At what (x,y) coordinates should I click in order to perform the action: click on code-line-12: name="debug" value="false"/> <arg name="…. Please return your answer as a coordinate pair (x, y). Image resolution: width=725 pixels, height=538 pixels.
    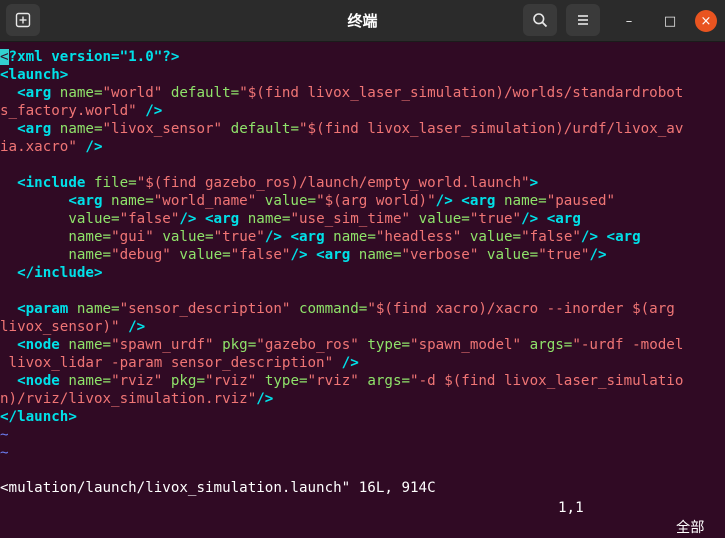
    Looking at the image, I should click on (337, 255).